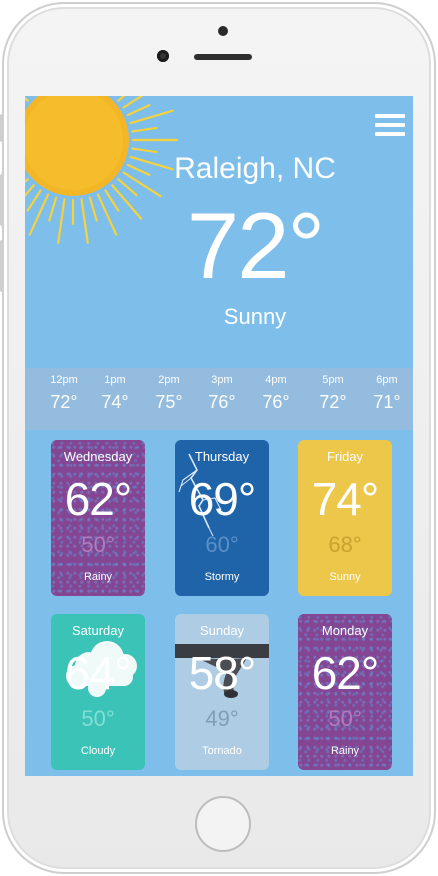  I want to click on hour-item: 2pm 75°, so click(169, 393).